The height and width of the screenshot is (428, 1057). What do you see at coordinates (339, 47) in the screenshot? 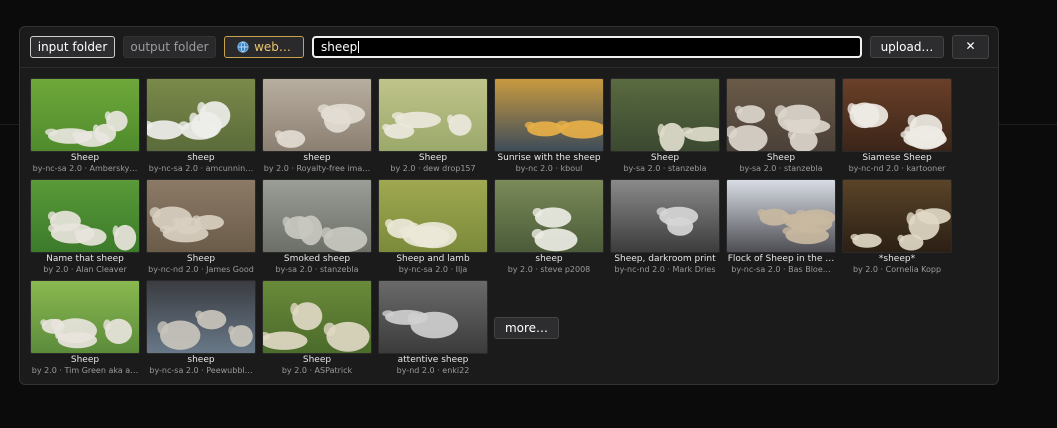
I see `search-input-value: sheep` at bounding box center [339, 47].